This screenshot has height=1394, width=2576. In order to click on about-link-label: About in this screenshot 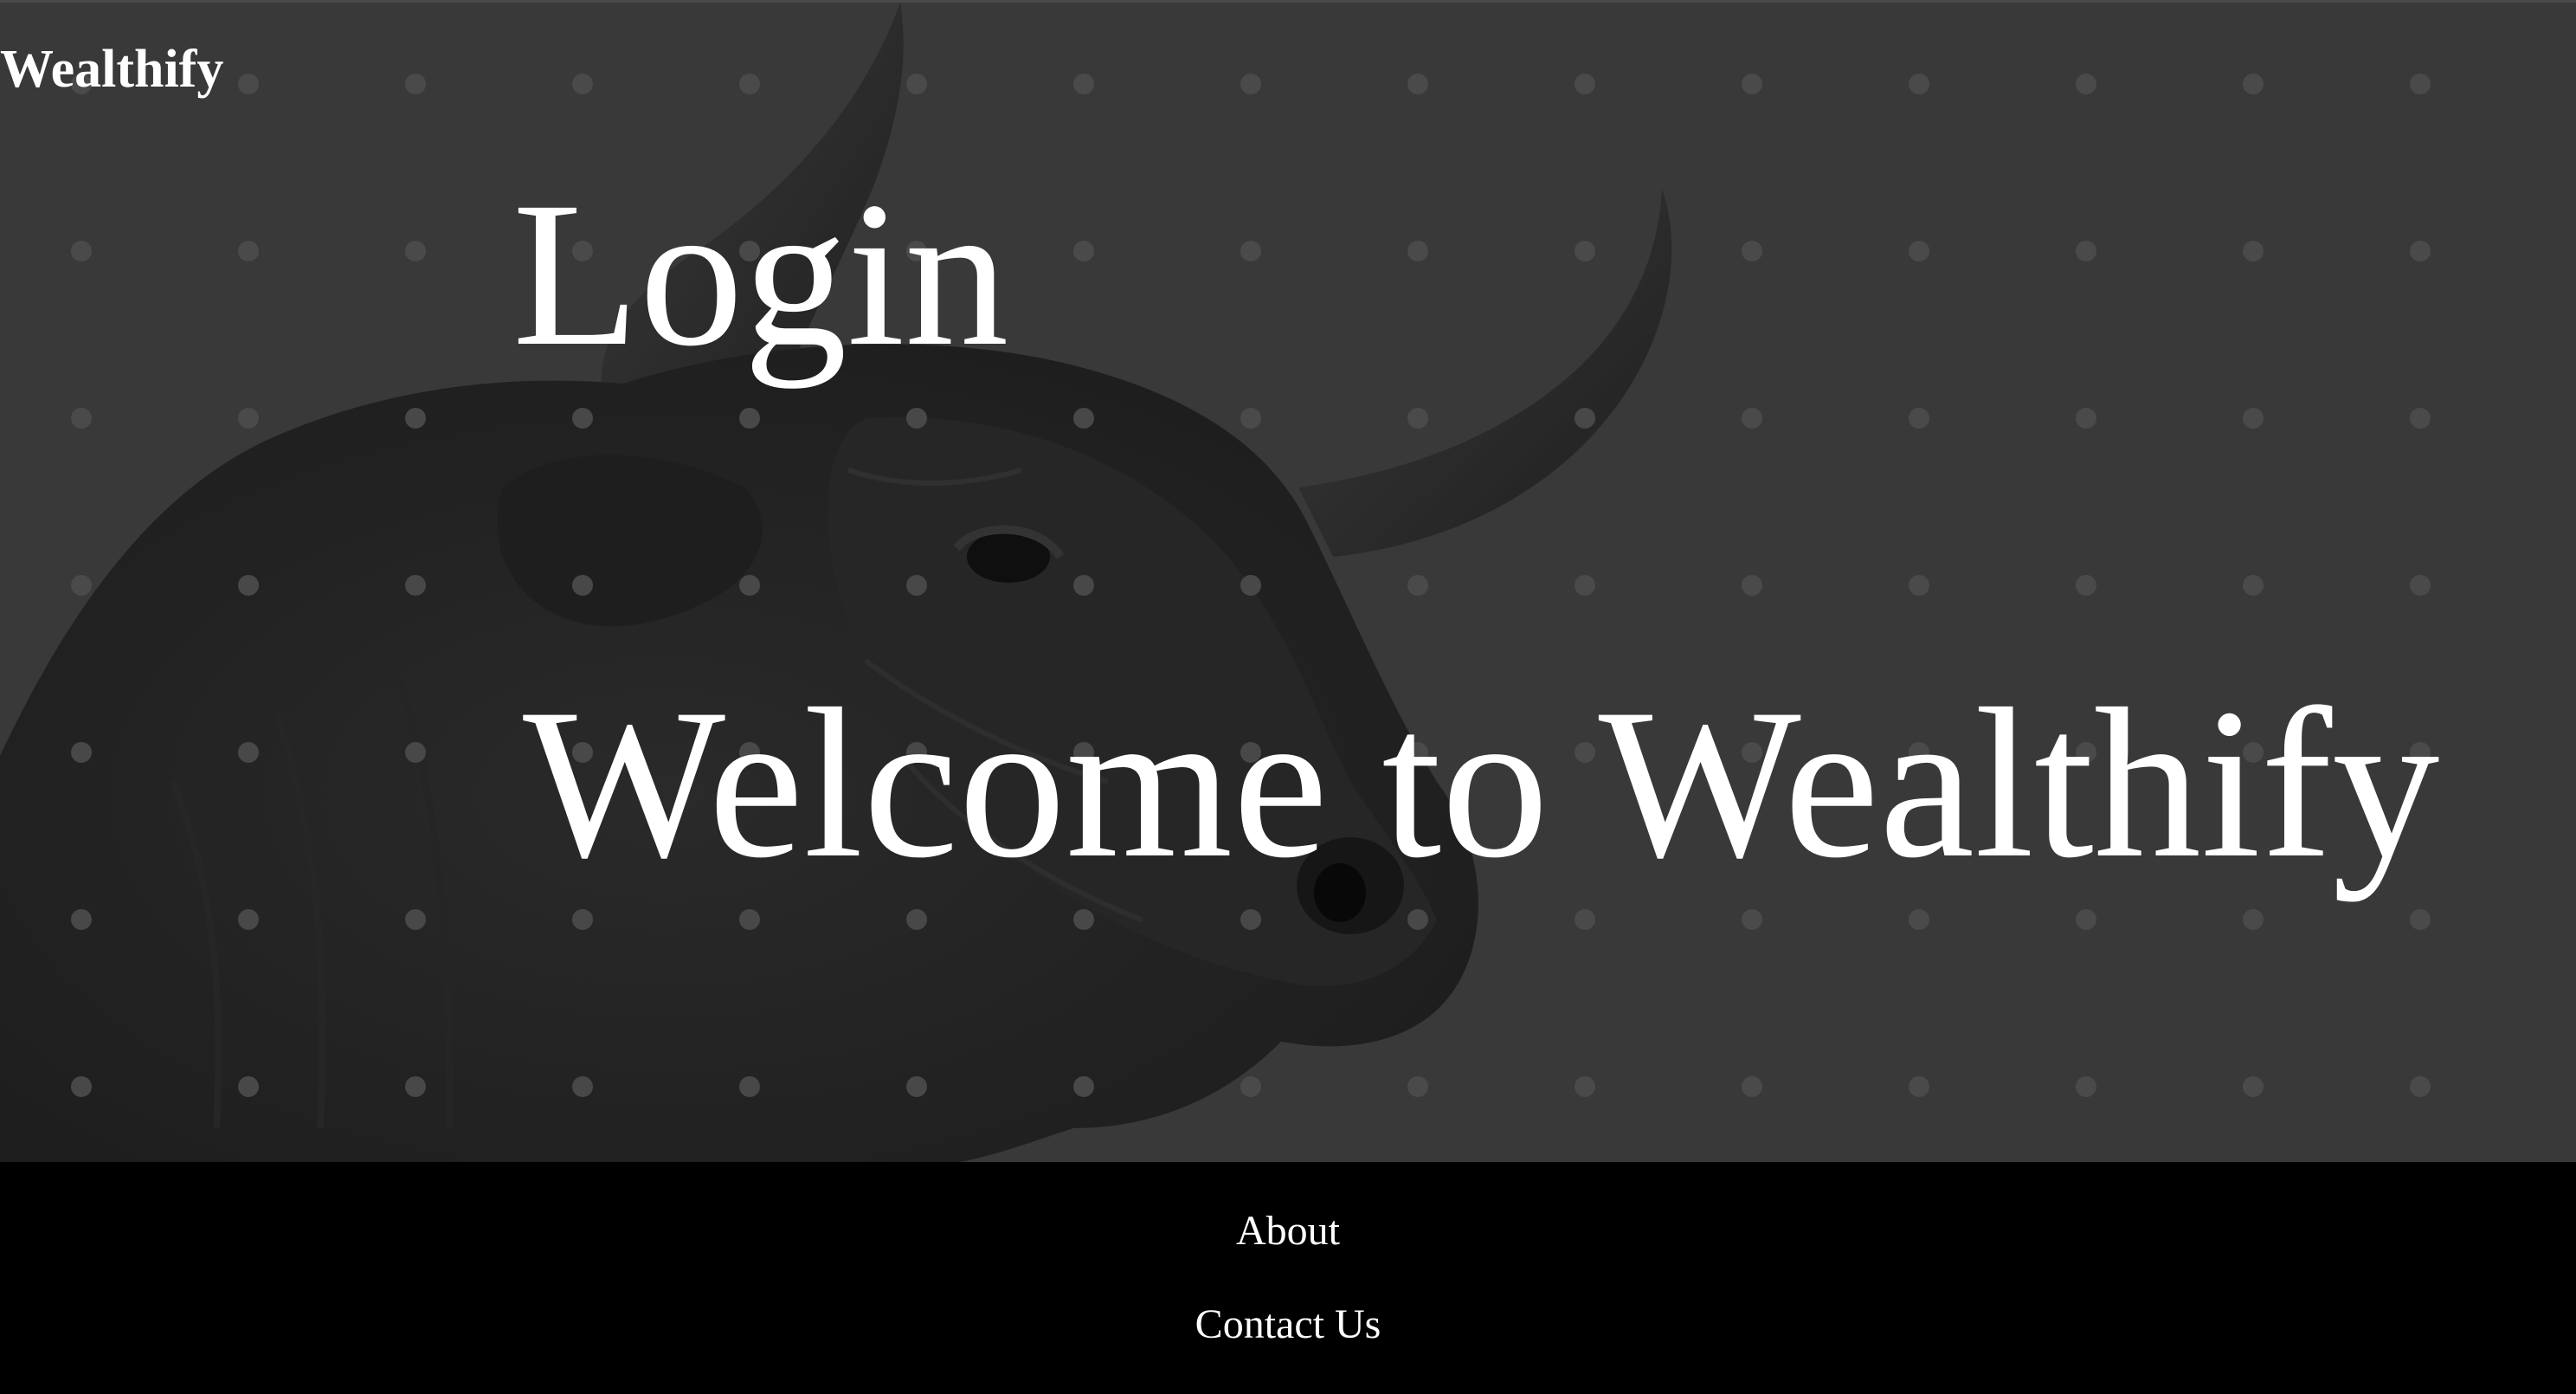, I will do `click(1288, 1231)`.